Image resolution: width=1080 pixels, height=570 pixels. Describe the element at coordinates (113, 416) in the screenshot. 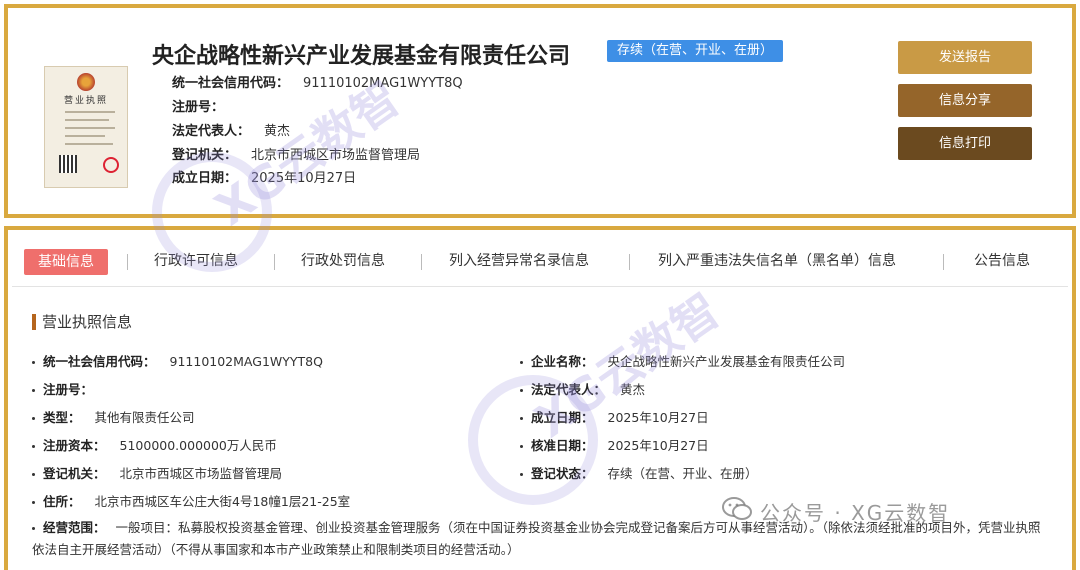

I see `field-company-type: 类型： 其他有限责任公司` at that location.